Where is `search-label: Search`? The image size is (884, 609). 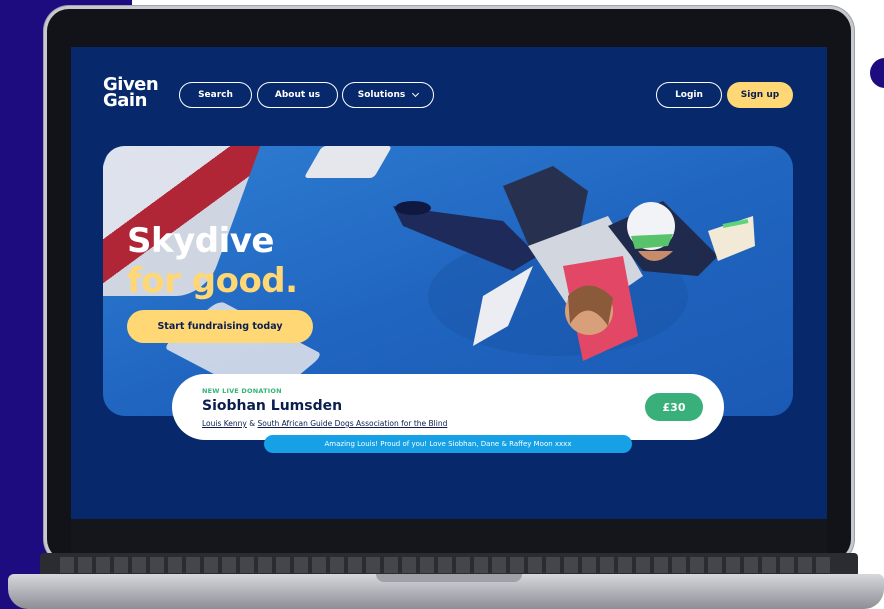
search-label: Search is located at coordinates (215, 95).